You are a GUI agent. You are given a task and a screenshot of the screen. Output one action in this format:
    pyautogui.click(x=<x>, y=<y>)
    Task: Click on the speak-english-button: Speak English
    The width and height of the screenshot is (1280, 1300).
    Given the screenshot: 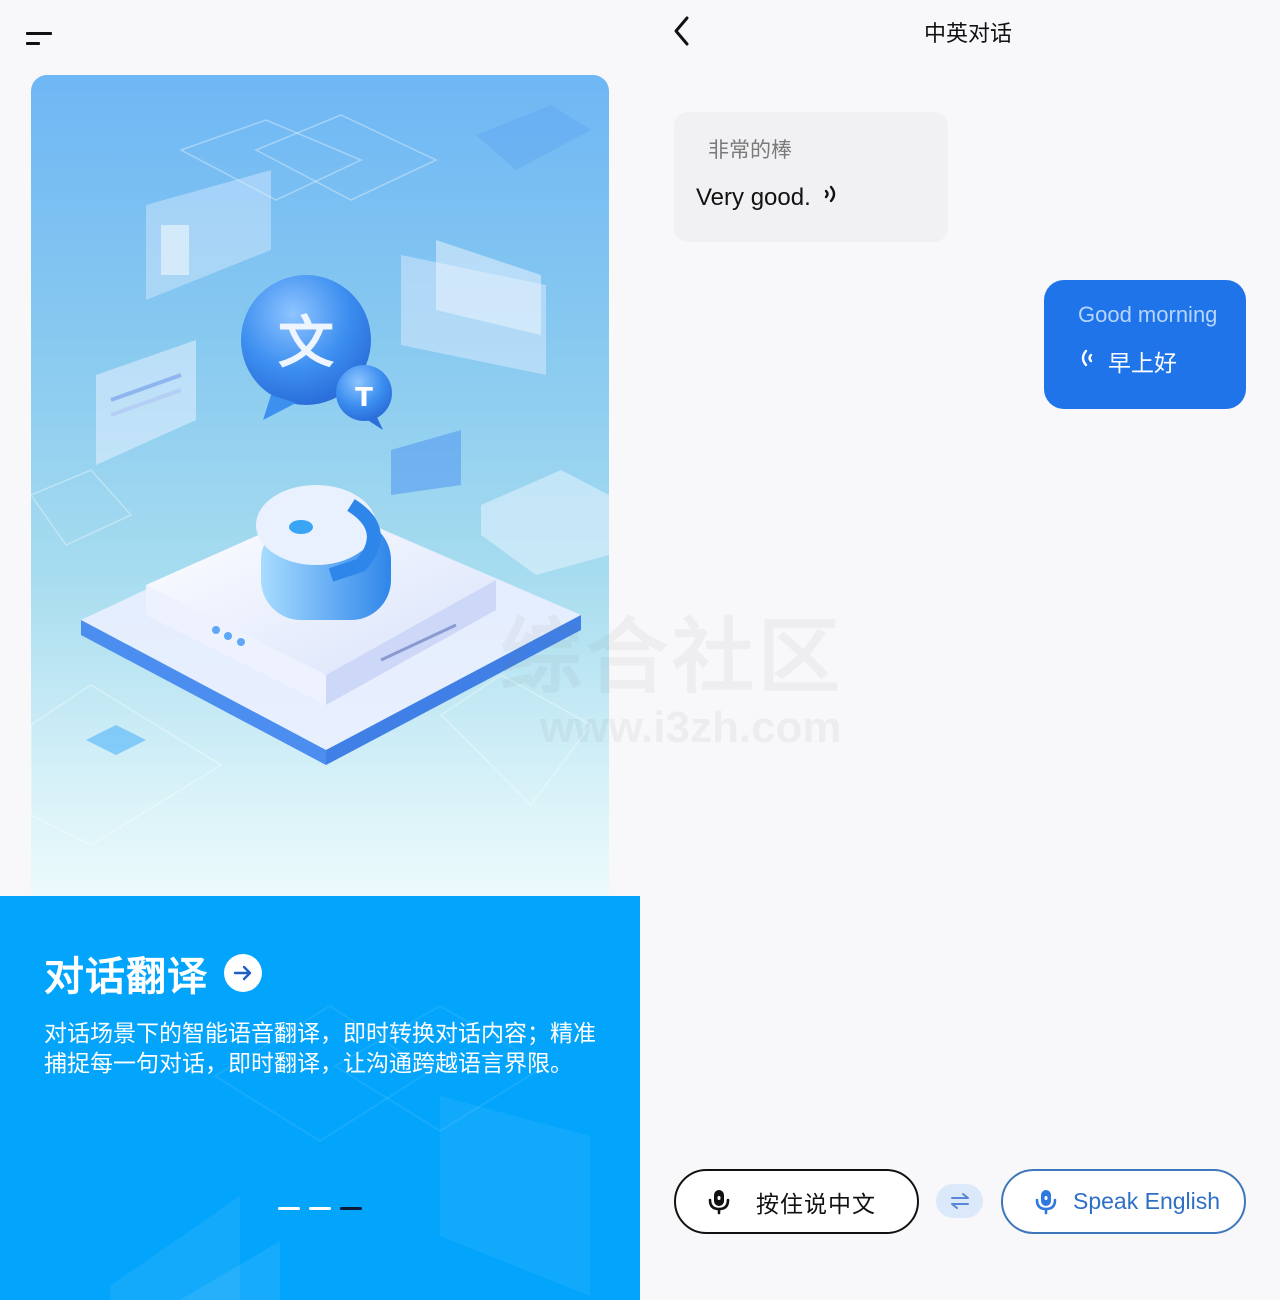 What is the action you would take?
    pyautogui.click(x=1123, y=1201)
    